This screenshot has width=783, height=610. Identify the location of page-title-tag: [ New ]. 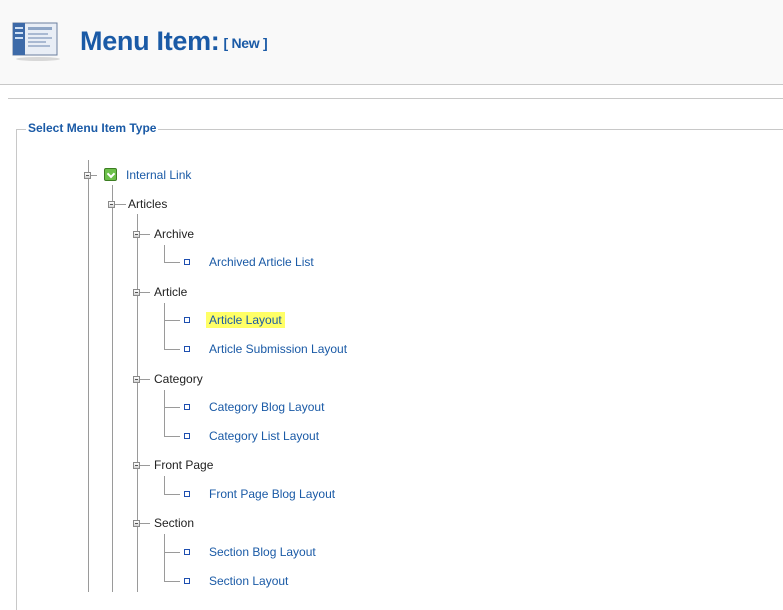
(245, 43).